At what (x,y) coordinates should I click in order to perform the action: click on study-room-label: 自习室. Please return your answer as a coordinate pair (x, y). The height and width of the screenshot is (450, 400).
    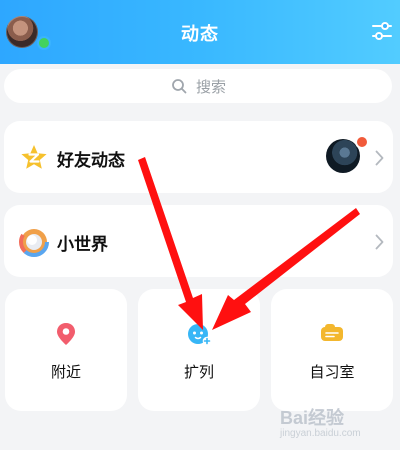
    Looking at the image, I should click on (332, 372).